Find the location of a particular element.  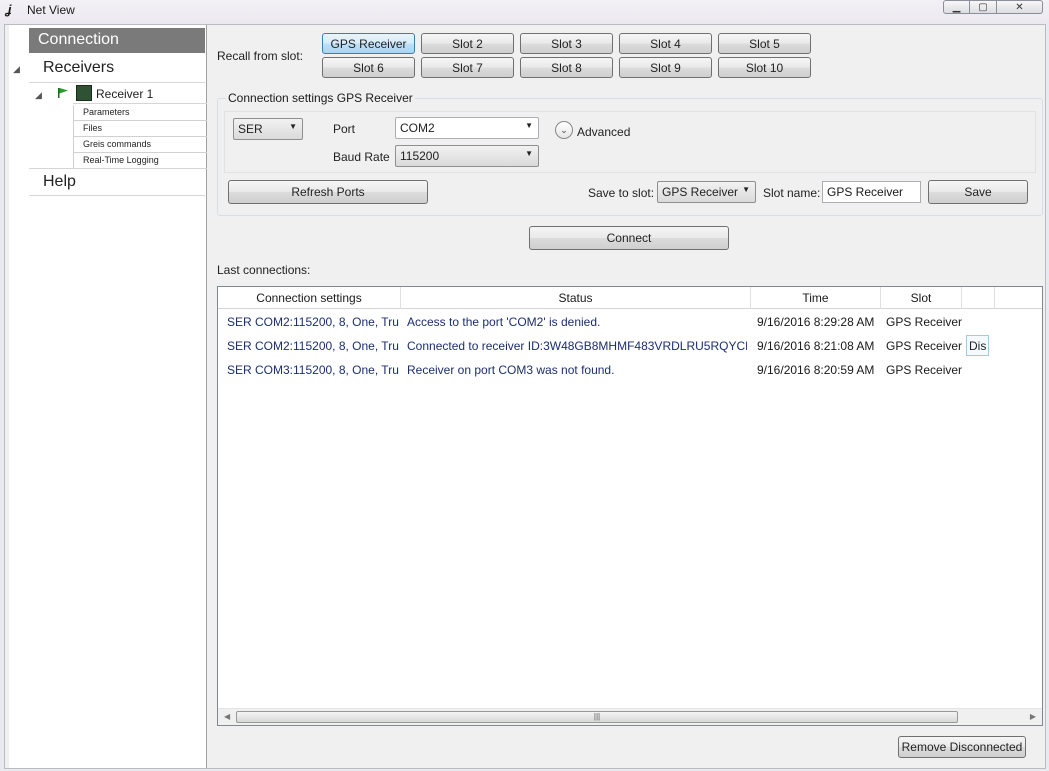

minimize-button: ▁ is located at coordinates (956, 7).